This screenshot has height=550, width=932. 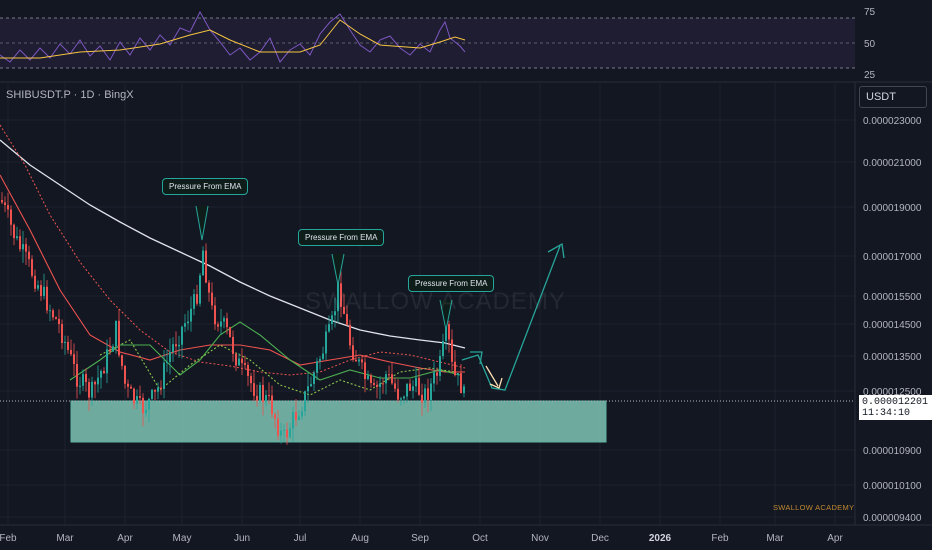 I want to click on time-tick: Feb, so click(x=720, y=538).